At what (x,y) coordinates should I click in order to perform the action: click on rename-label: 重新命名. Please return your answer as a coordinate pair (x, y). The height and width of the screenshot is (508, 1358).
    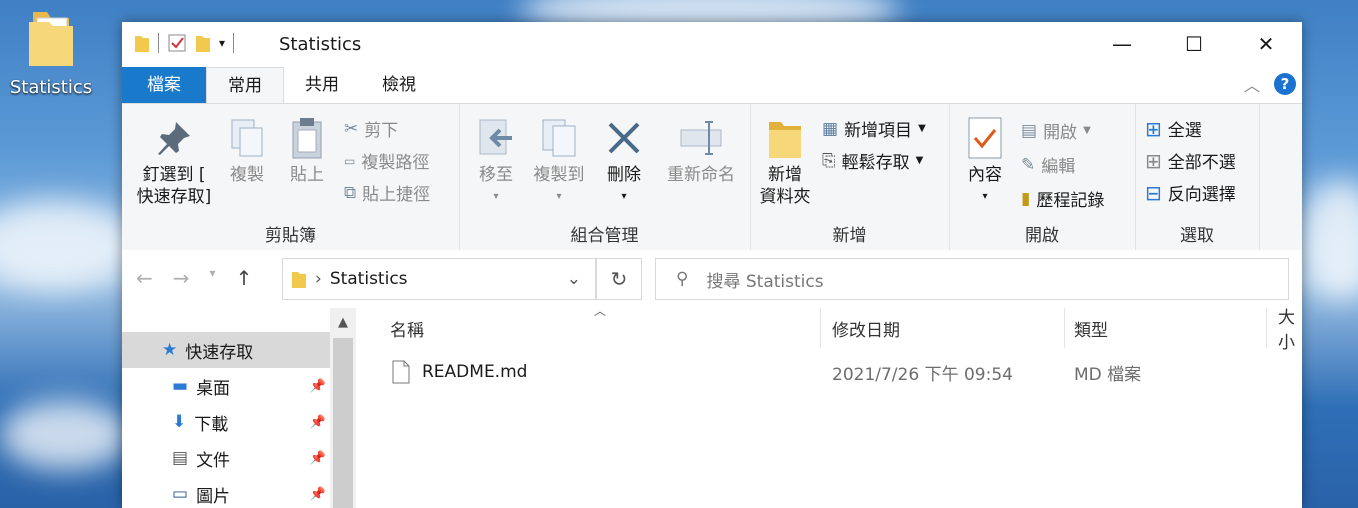
    Looking at the image, I should click on (701, 175).